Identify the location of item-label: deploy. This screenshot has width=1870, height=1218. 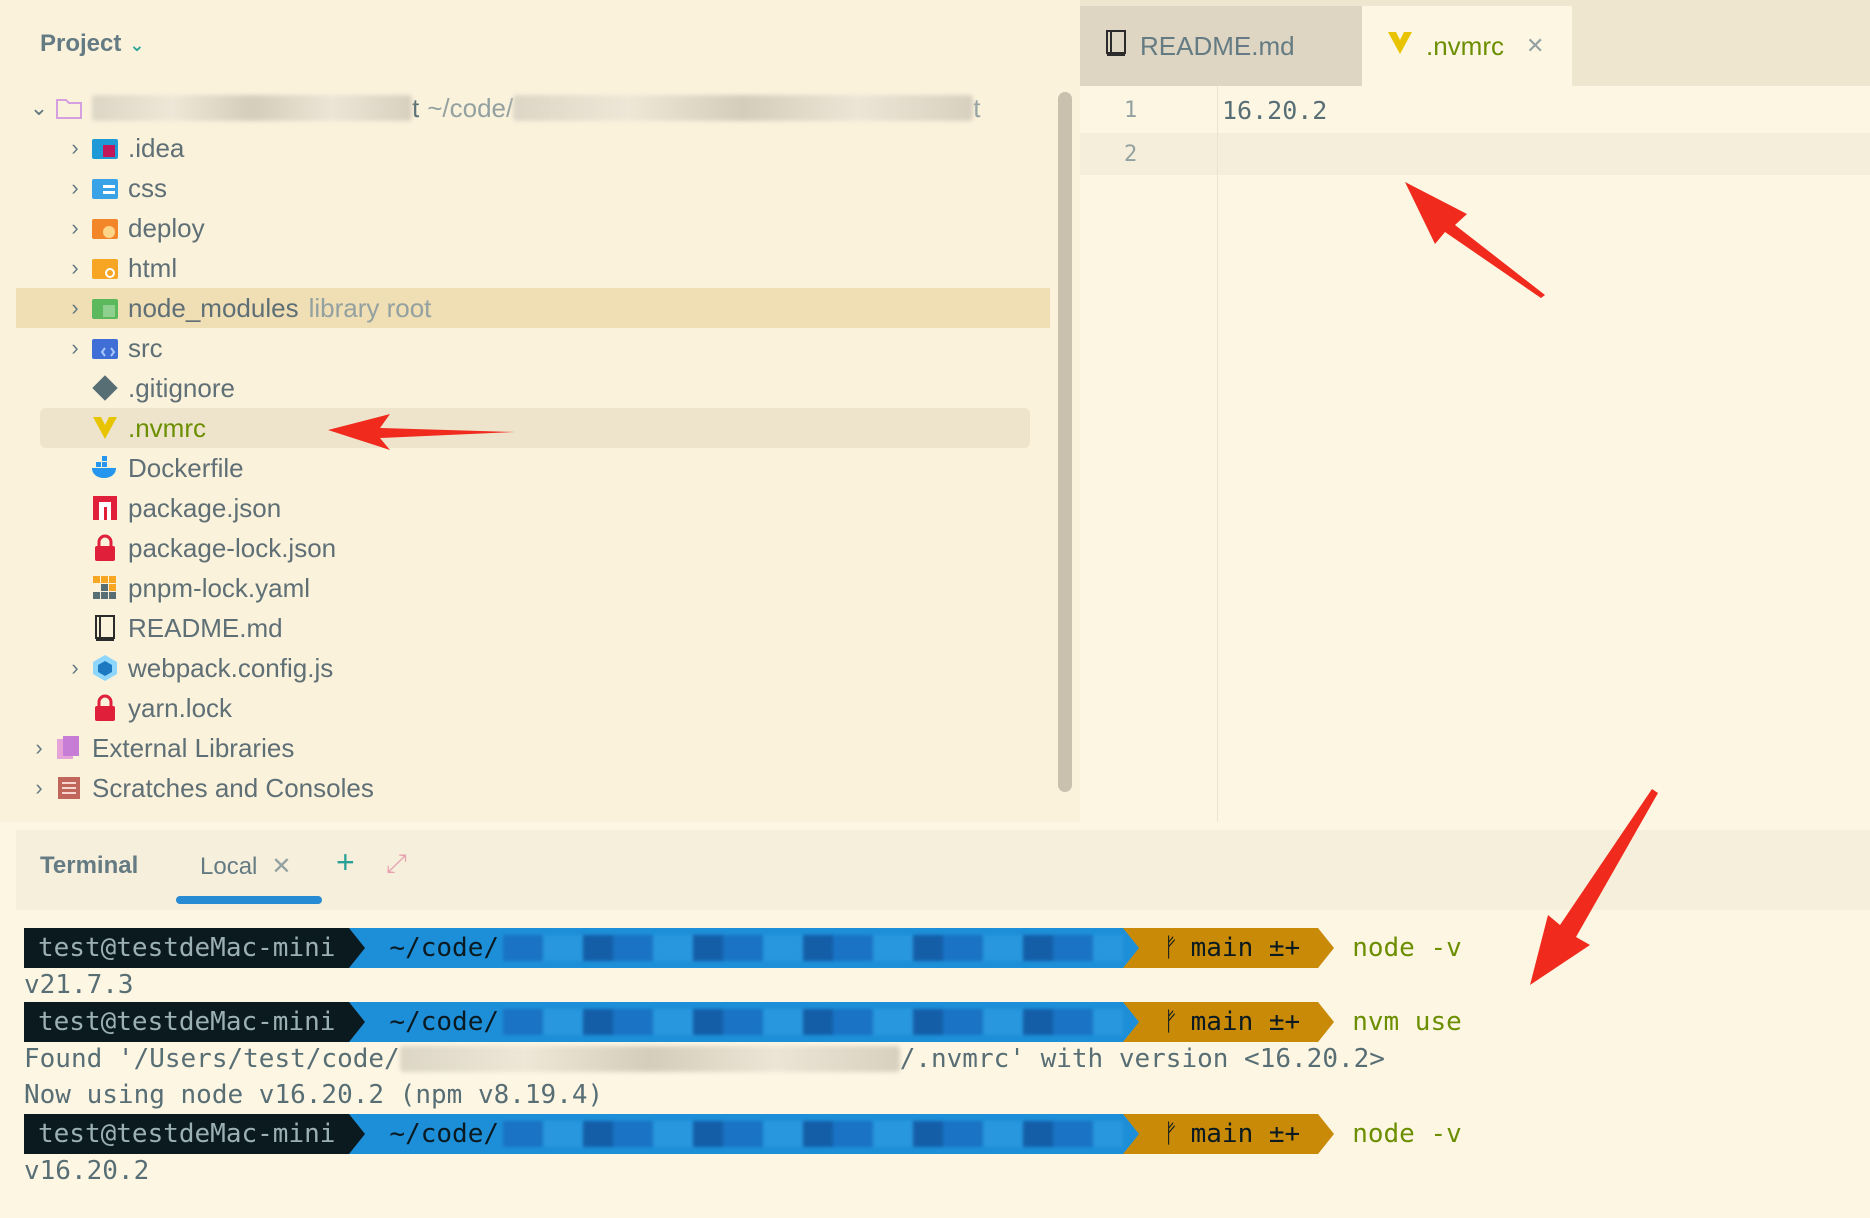
(166, 227).